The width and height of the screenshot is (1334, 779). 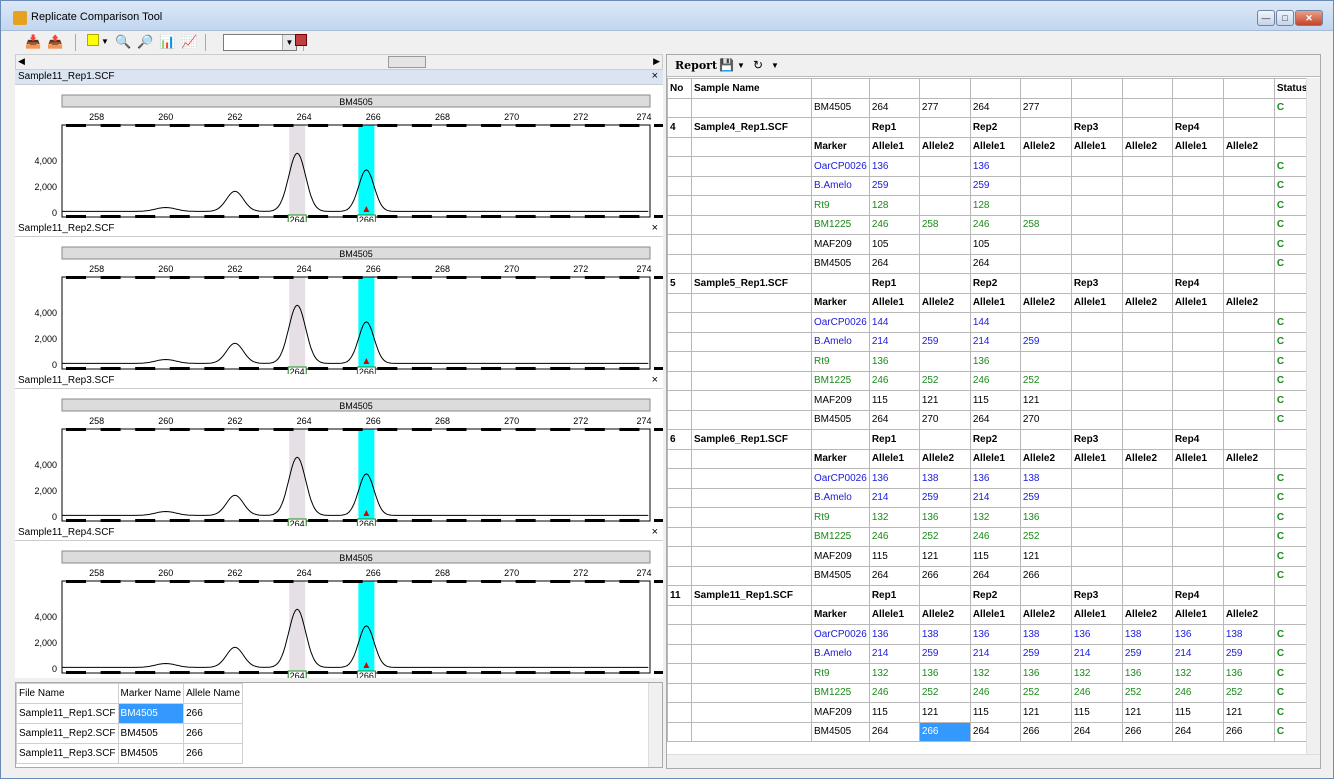 I want to click on allele-cell: 277, so click(x=1045, y=107).